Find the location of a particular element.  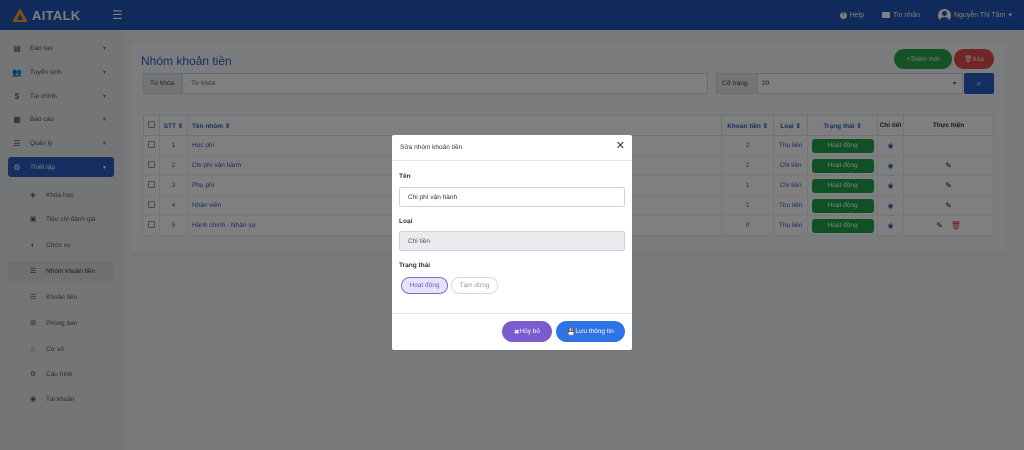

dialog-footer-divider is located at coordinates (512, 313).